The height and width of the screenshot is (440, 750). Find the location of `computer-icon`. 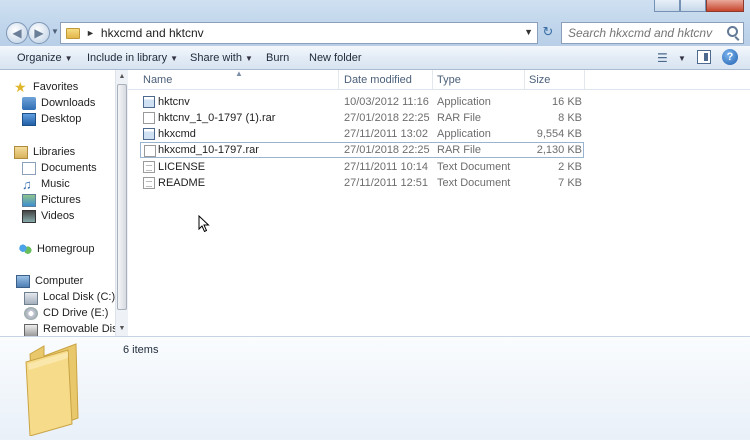

computer-icon is located at coordinates (23, 281).